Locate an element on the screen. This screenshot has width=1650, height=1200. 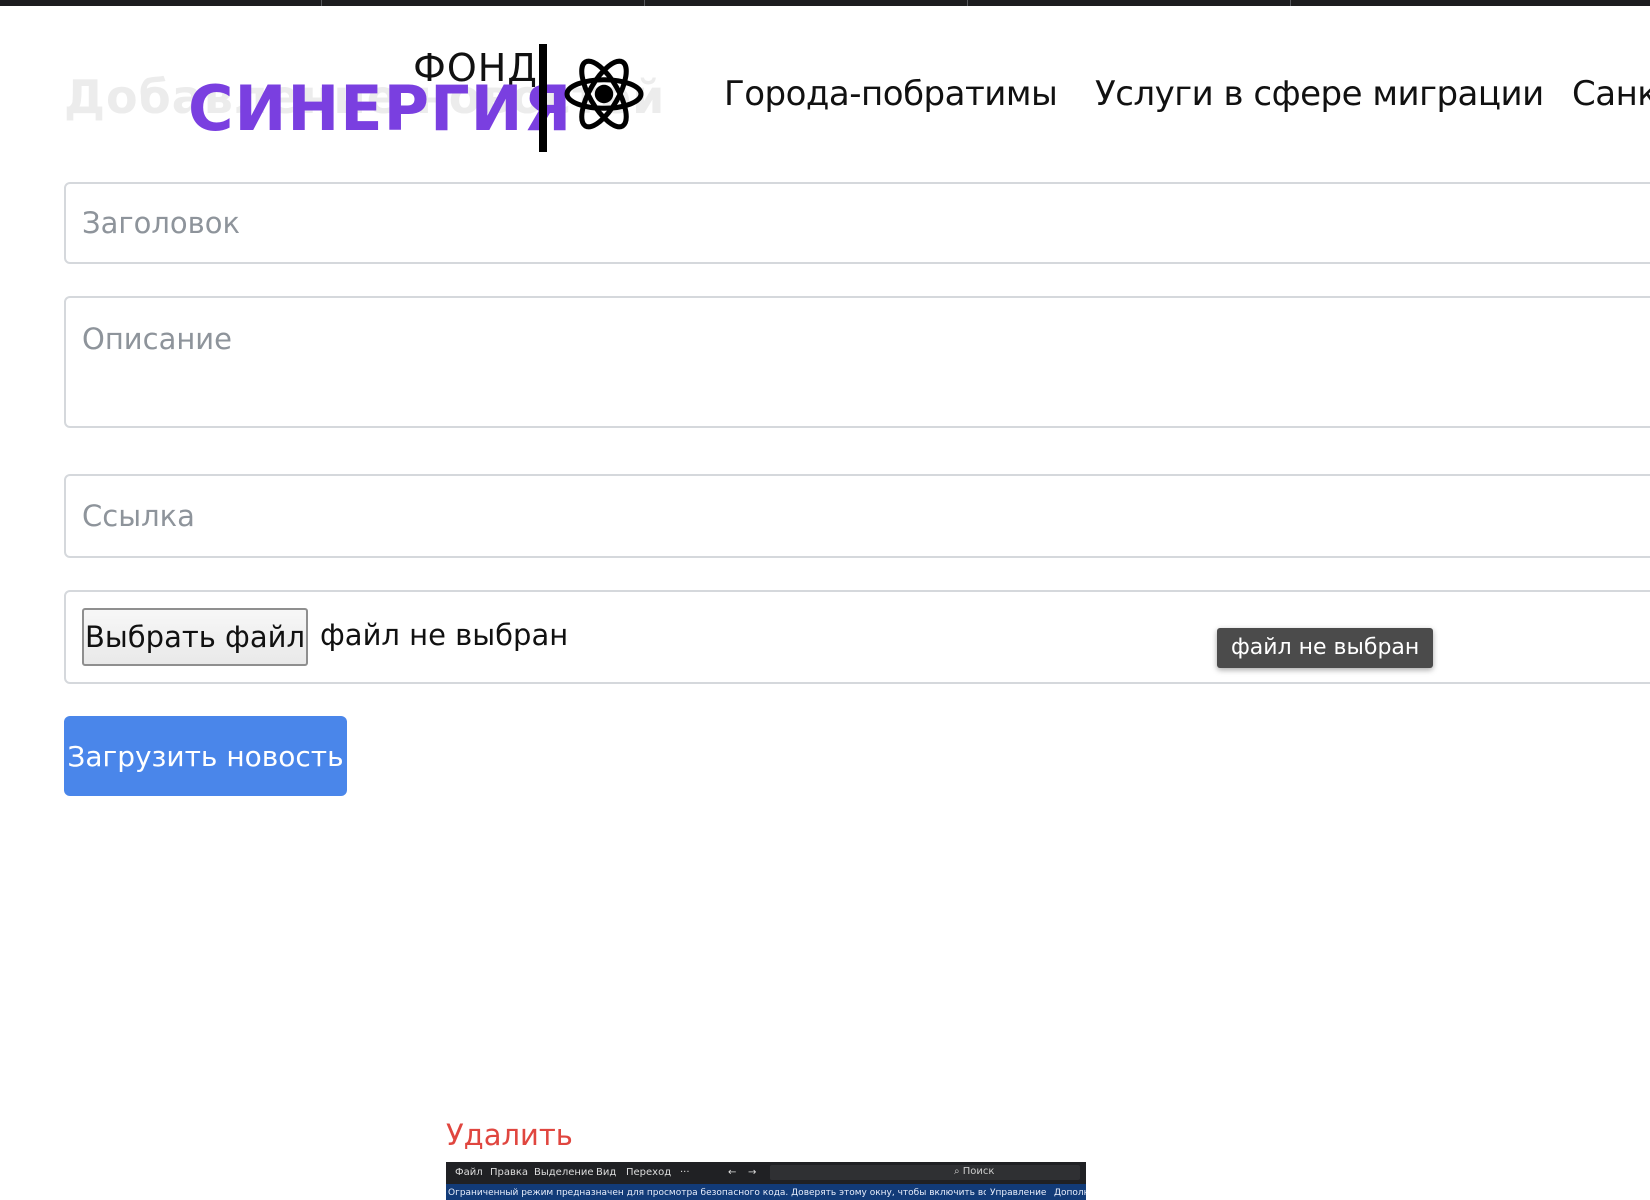
thumb-banner-link: Дополн is located at coordinates (1068, 1193).